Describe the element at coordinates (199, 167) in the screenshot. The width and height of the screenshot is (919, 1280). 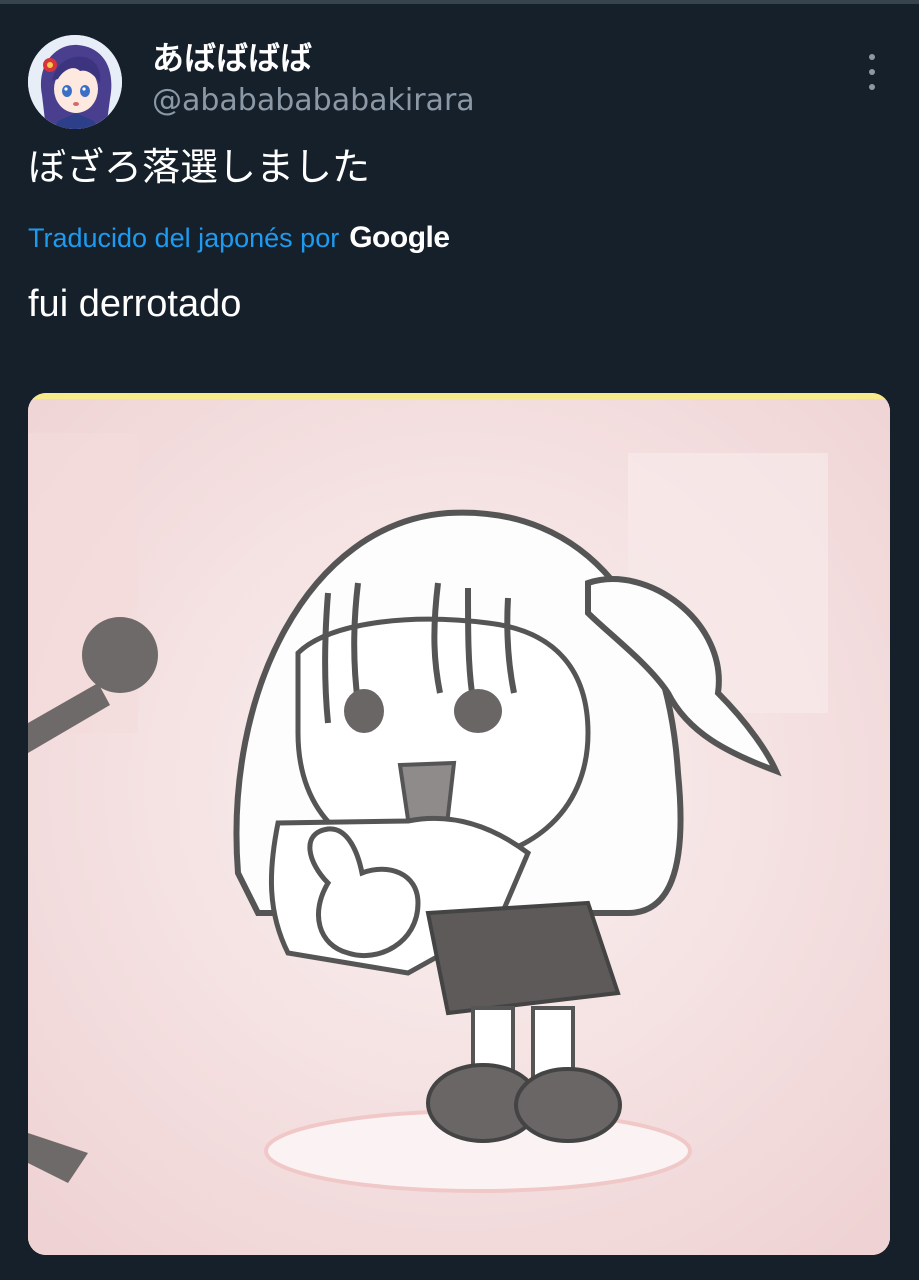
I see `tweet-text: ぼざろ落選しました` at that location.